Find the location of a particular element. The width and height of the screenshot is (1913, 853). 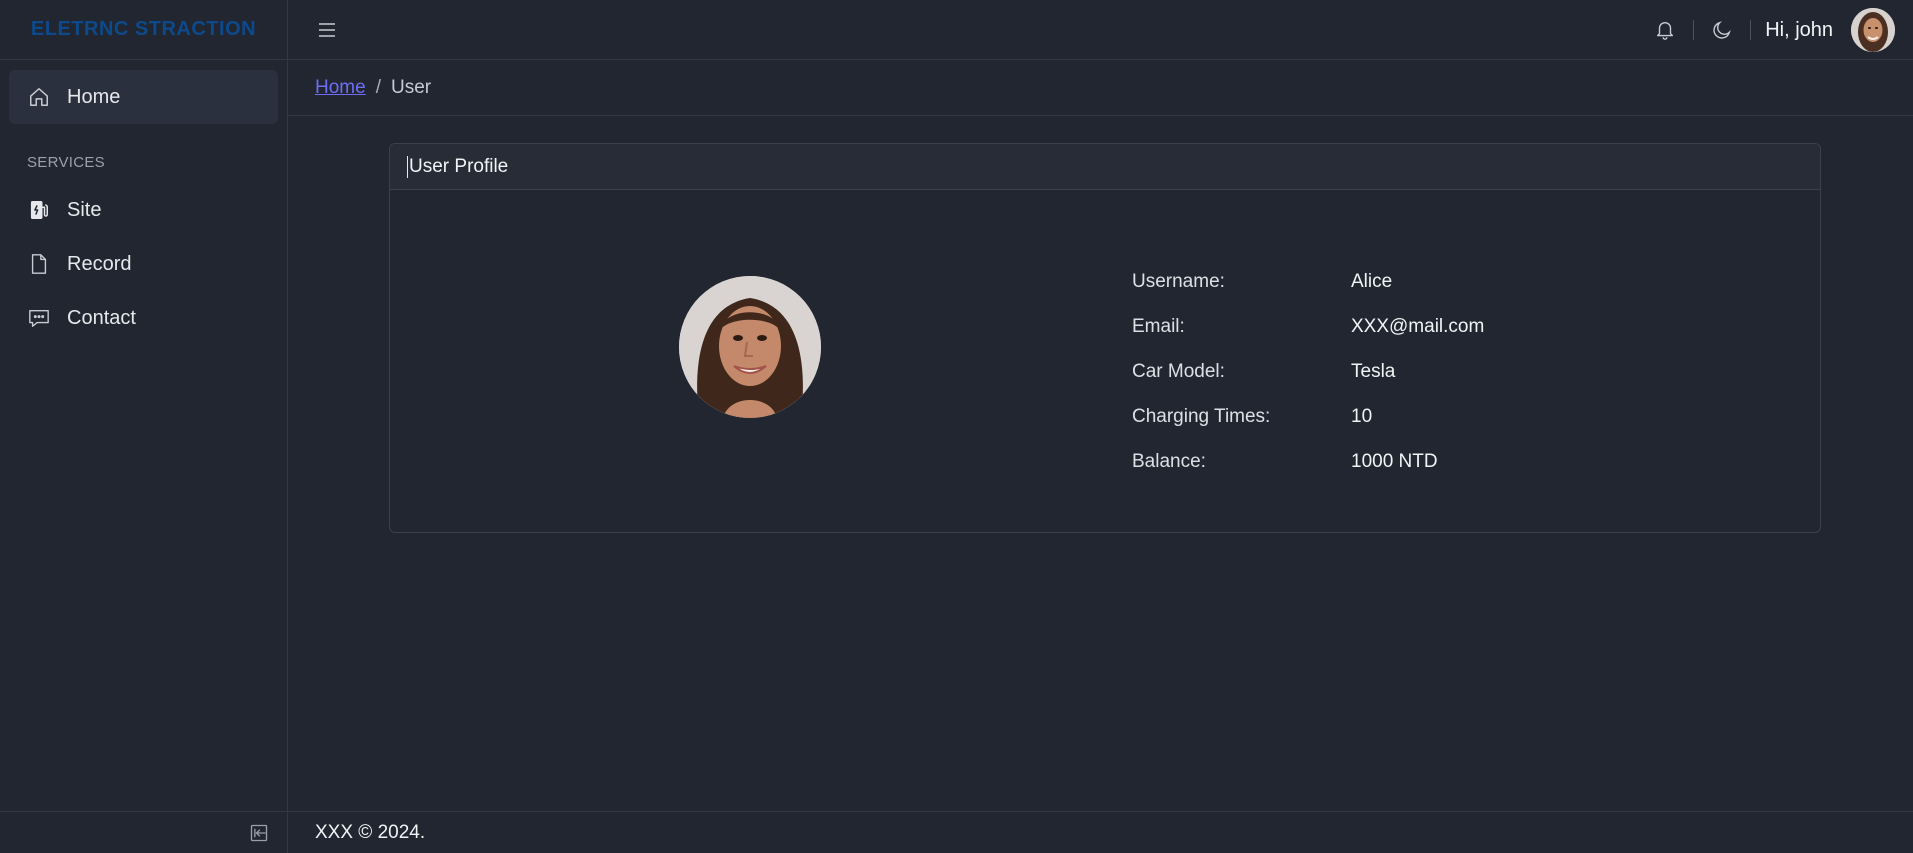

info-row-balance: Balance: 1000 NTD is located at coordinates (1308, 461).